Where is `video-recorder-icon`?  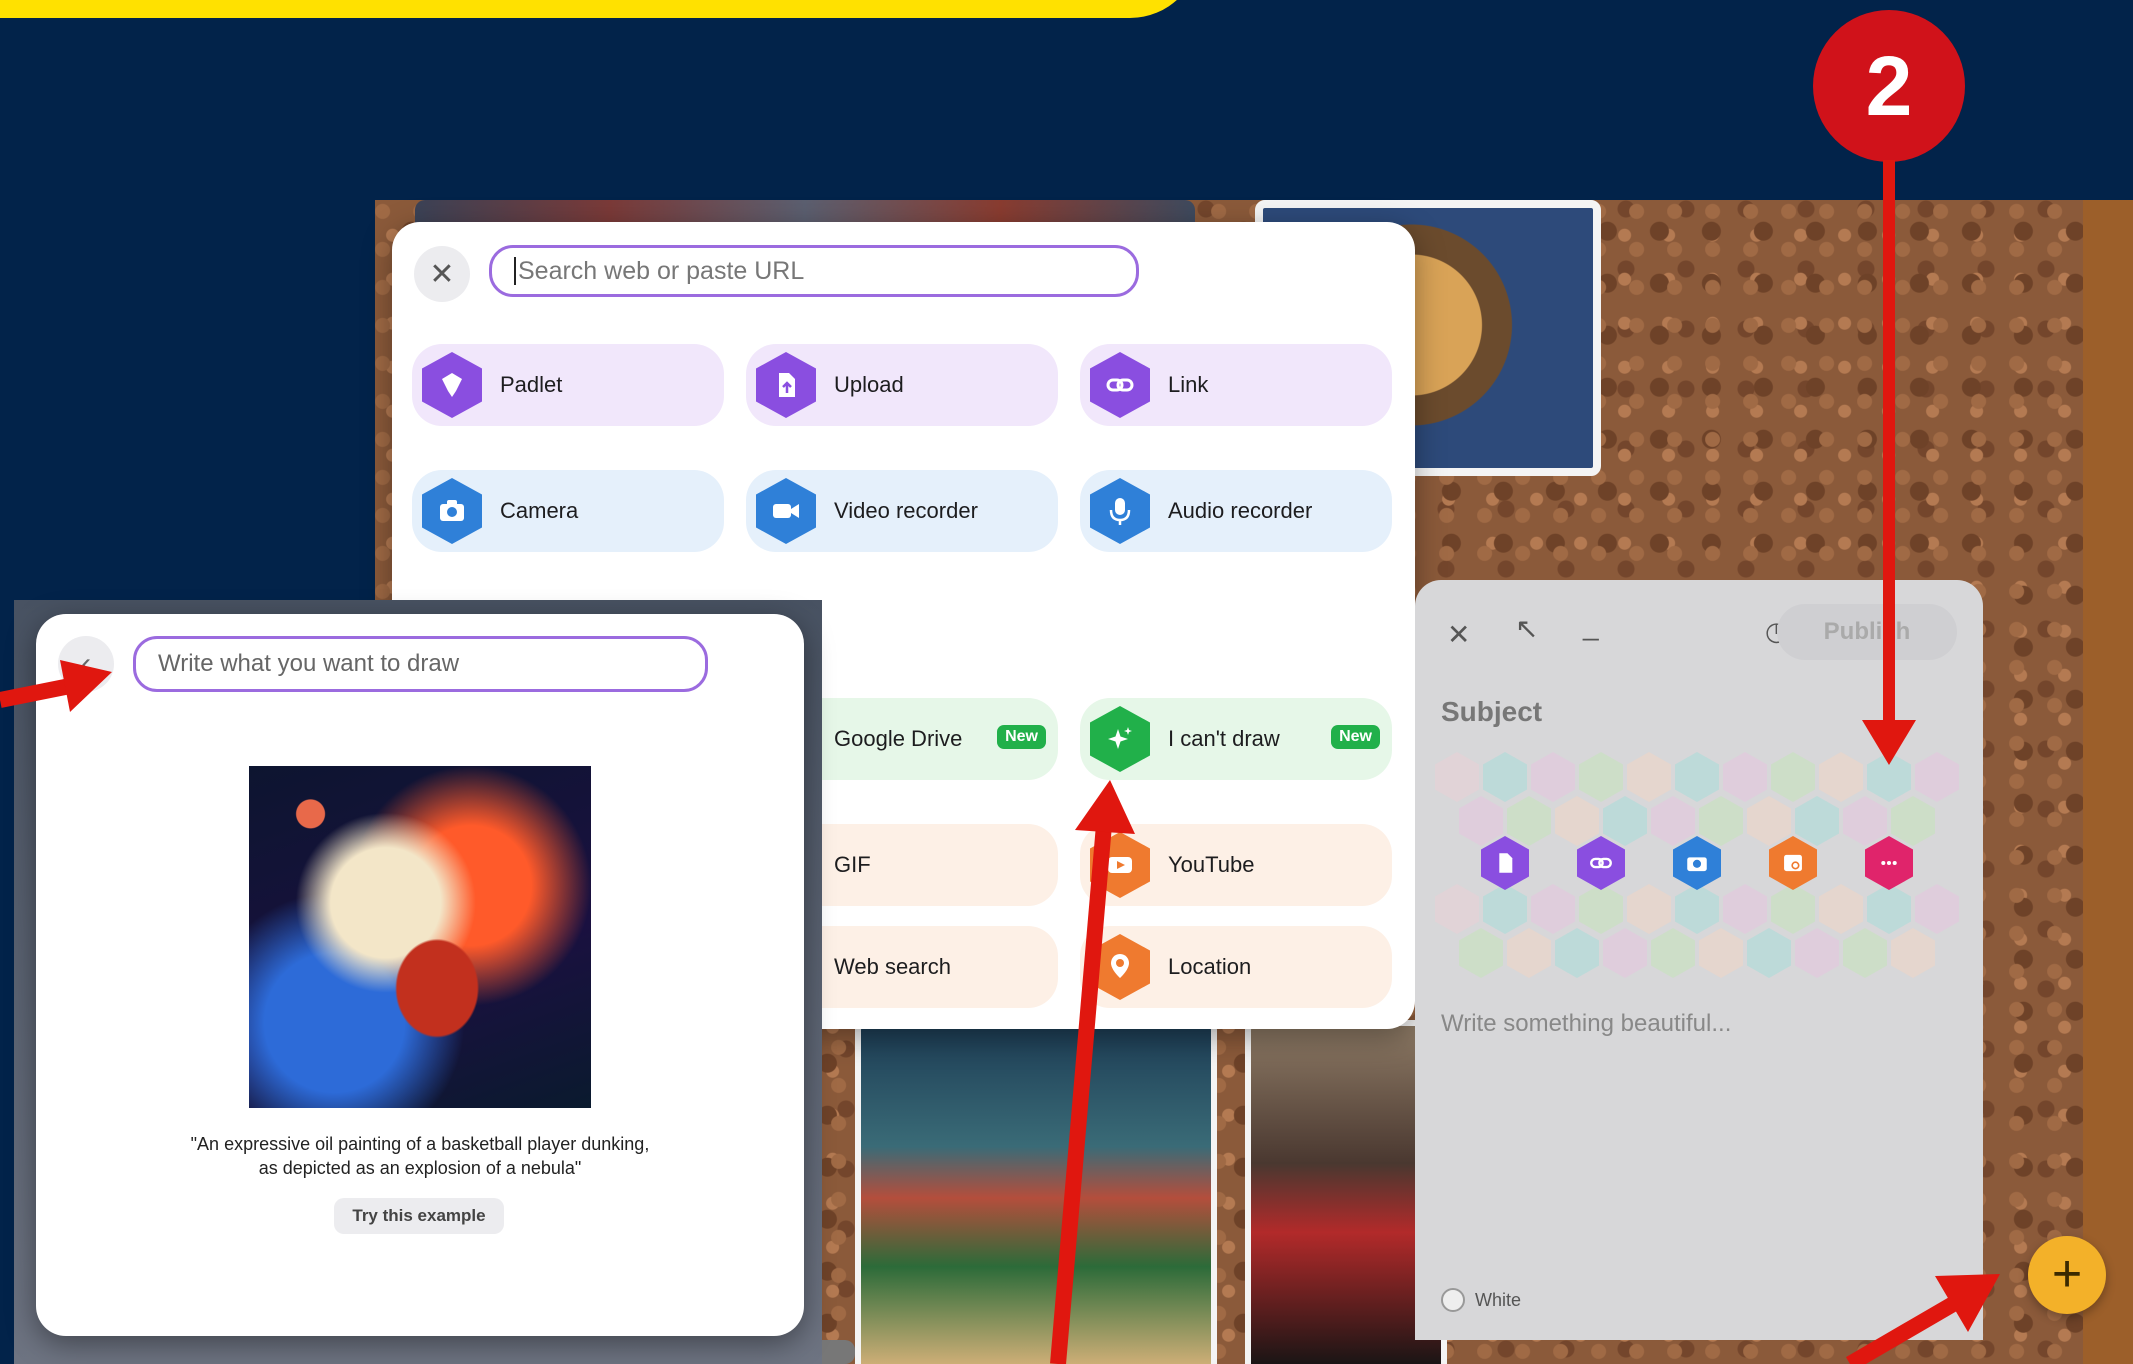 video-recorder-icon is located at coordinates (786, 511).